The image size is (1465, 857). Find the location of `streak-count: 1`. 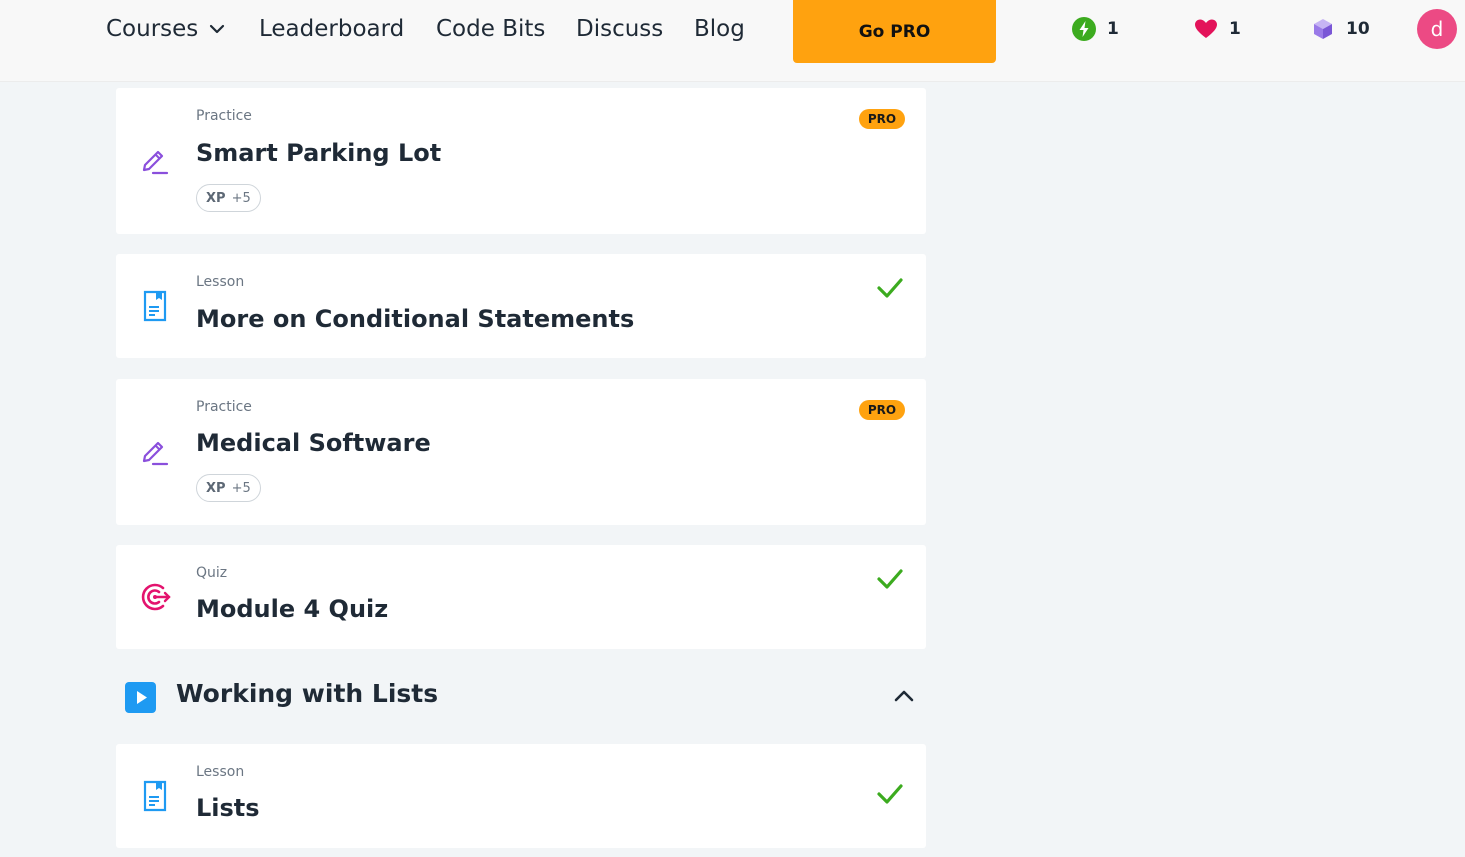

streak-count: 1 is located at coordinates (1113, 29).